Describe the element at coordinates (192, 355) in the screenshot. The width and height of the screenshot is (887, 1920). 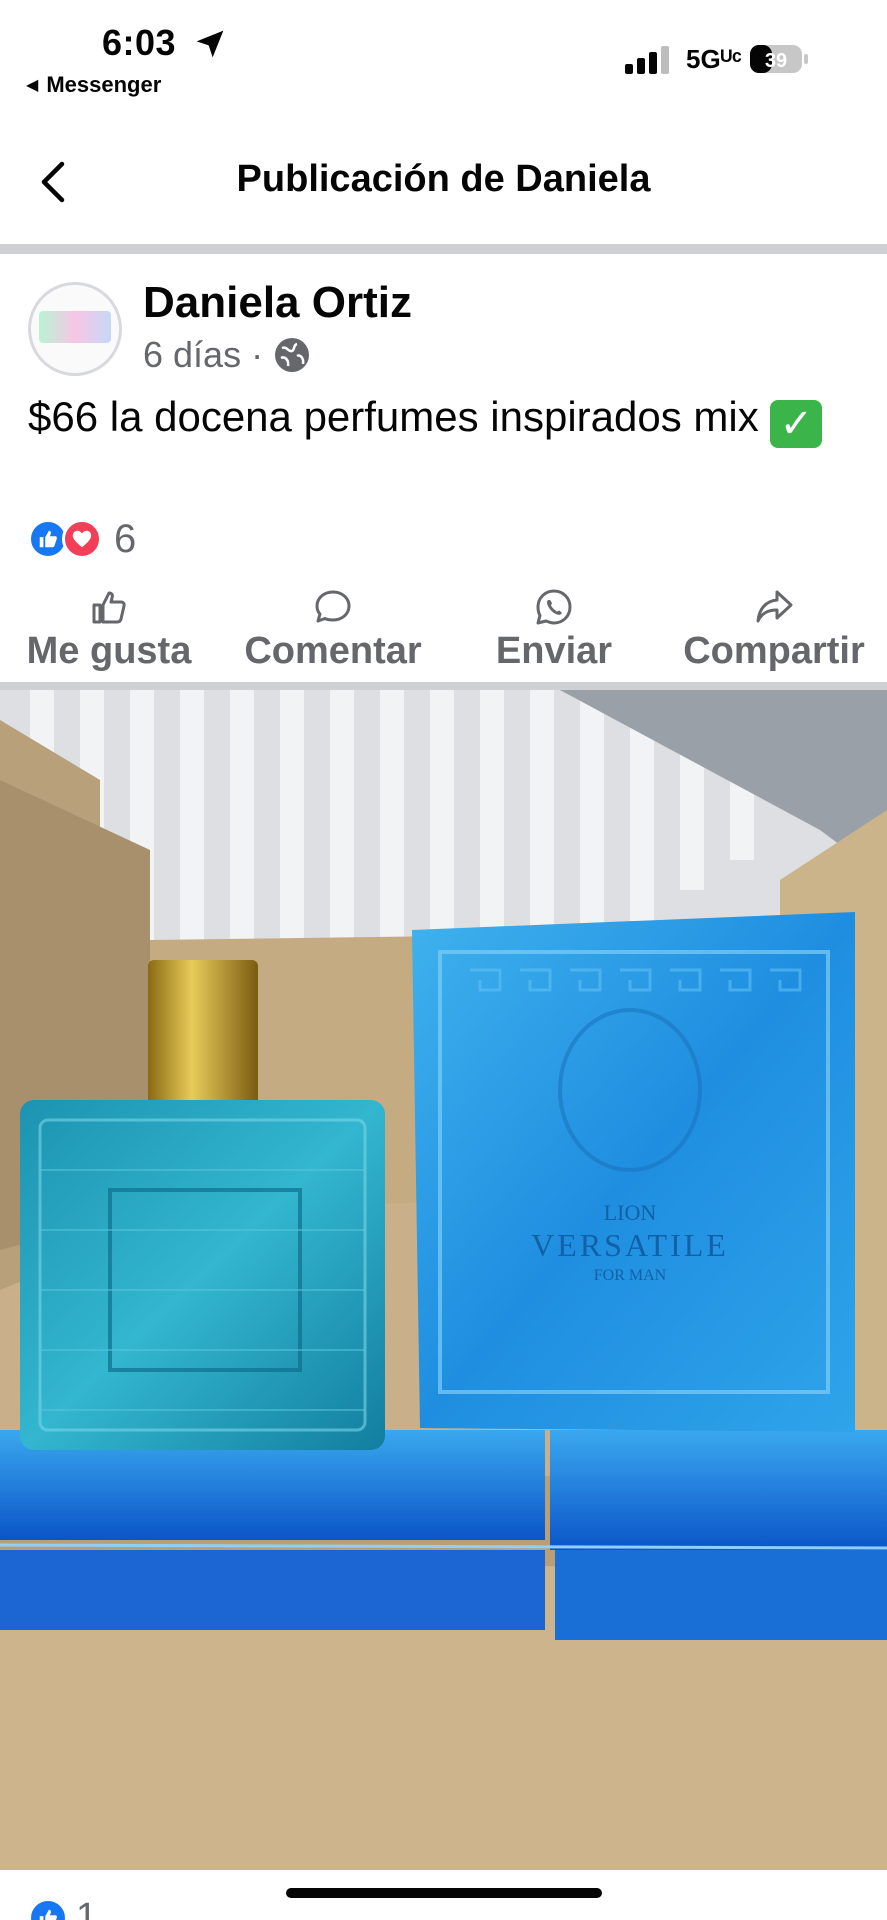
I see `post-time: 6 días` at that location.